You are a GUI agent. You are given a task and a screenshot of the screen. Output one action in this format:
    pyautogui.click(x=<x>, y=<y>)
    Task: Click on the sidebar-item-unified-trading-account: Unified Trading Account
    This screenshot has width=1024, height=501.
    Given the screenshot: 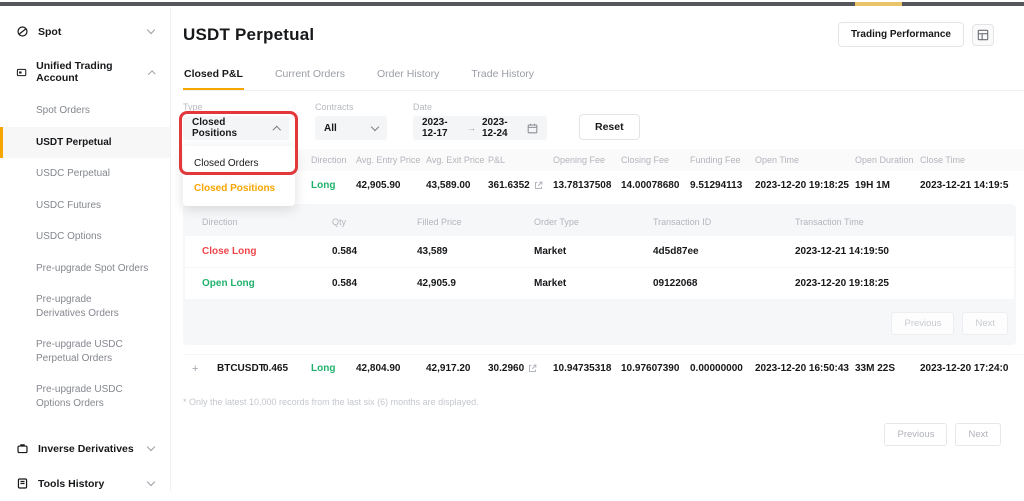 What is the action you would take?
    pyautogui.click(x=85, y=72)
    